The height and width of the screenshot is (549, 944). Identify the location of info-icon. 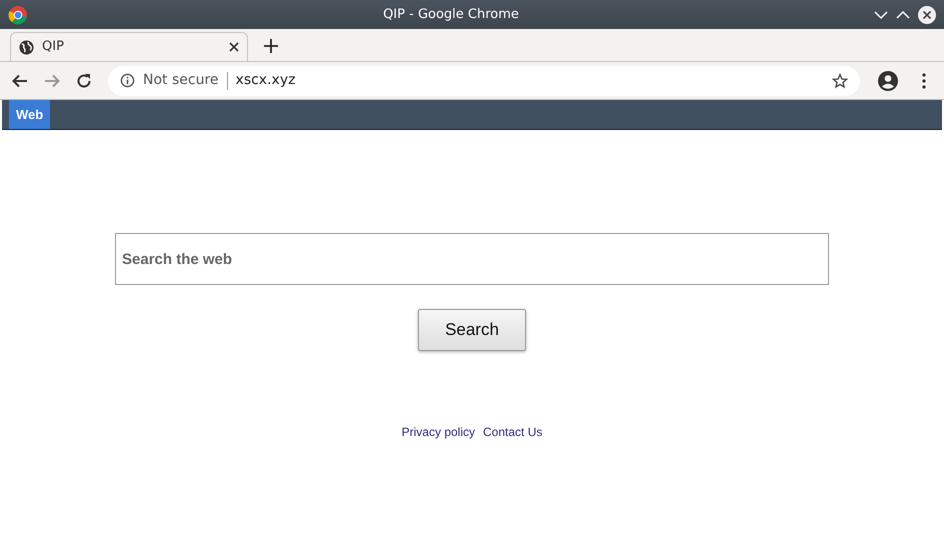
(127, 80).